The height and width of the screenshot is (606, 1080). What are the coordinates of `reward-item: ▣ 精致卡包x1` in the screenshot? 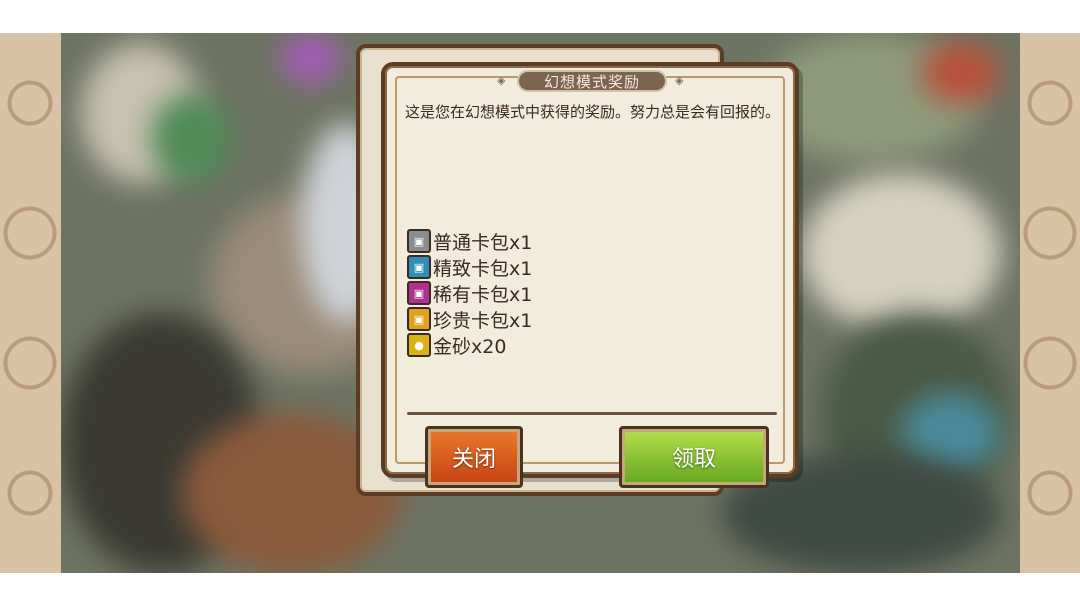 It's located at (469, 267).